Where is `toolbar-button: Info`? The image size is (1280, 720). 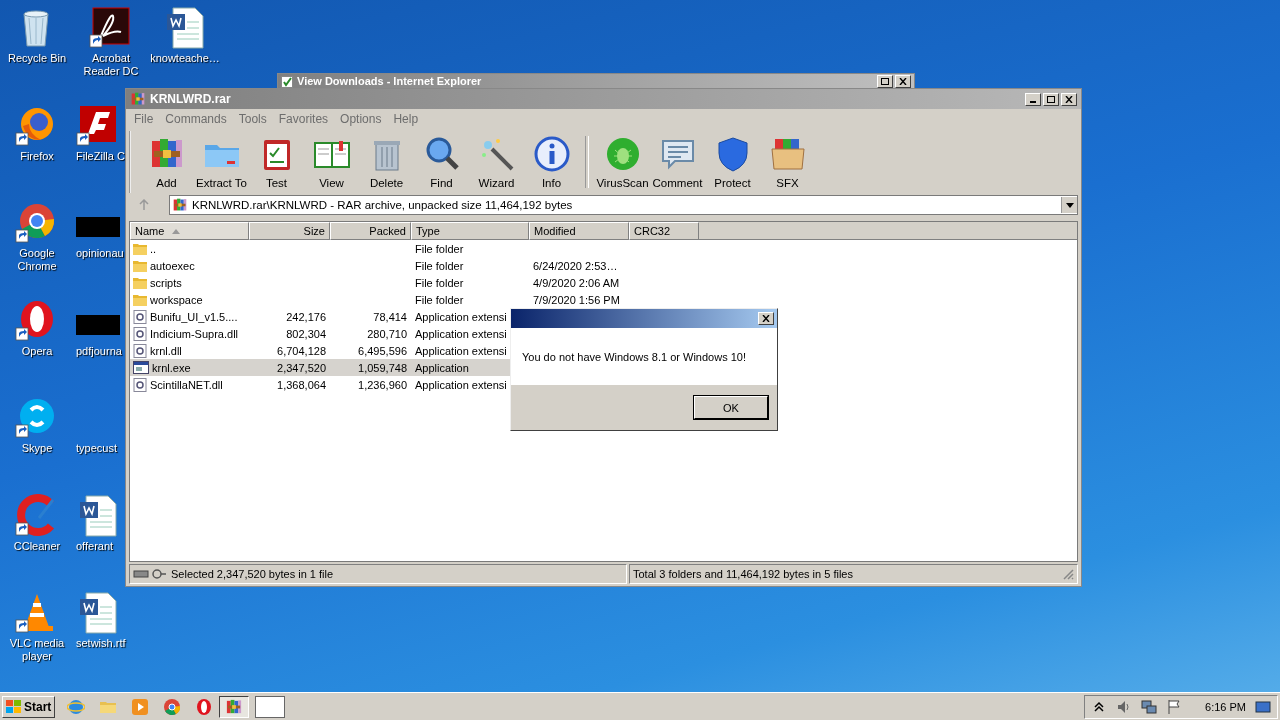
toolbar-button: Info is located at coordinates (551, 162).